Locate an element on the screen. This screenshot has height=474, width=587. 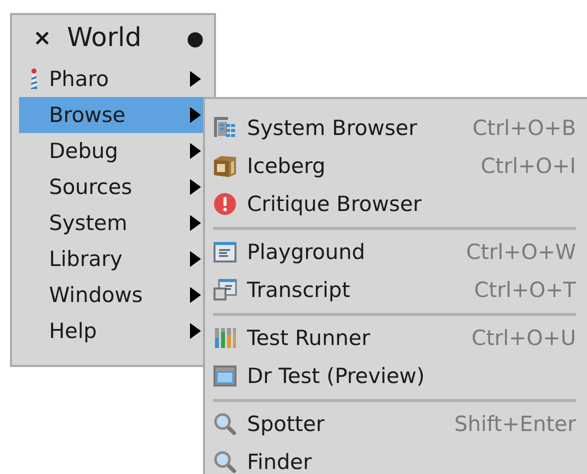
menu-item: Critique Browser is located at coordinates (394, 204).